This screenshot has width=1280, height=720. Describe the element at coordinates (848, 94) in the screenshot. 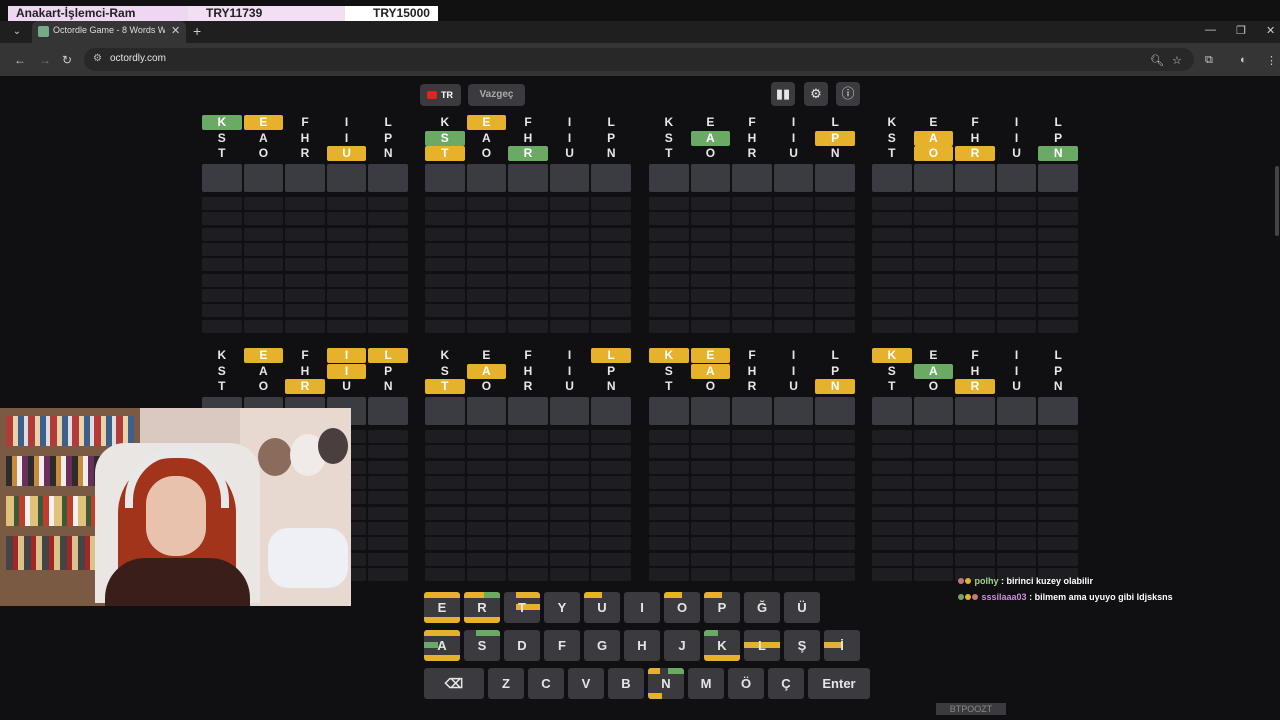

I see `info-icon: ⓘ` at that location.